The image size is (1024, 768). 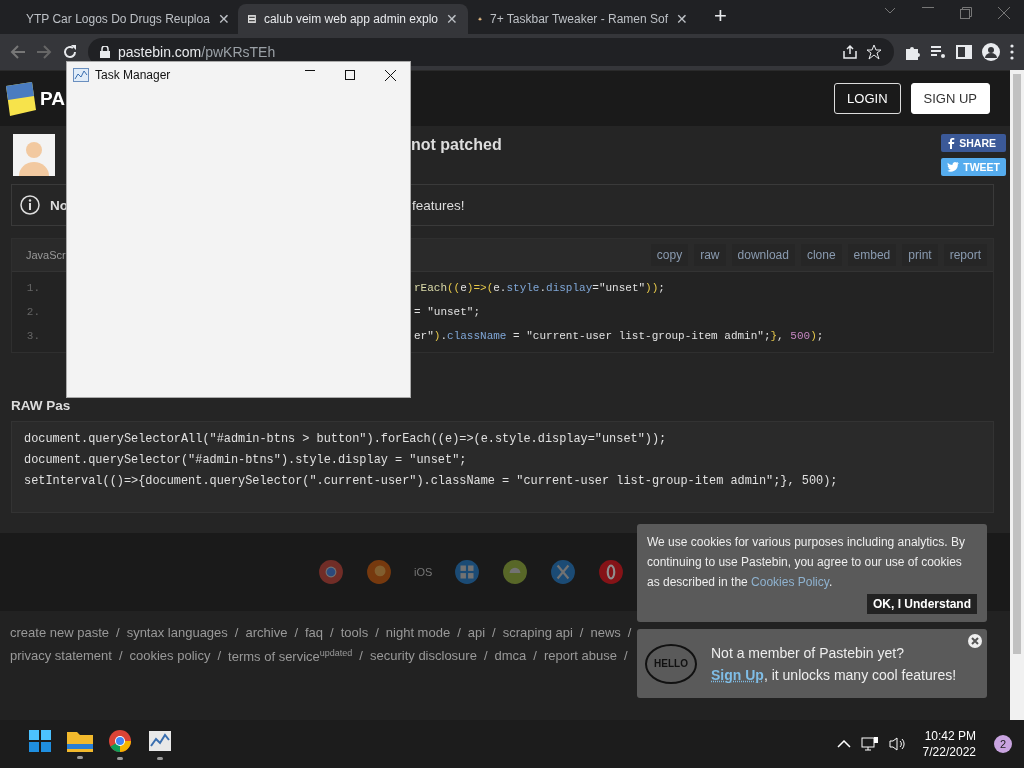 What do you see at coordinates (720, 16) in the screenshot?
I see `new-tab-button: +` at bounding box center [720, 16].